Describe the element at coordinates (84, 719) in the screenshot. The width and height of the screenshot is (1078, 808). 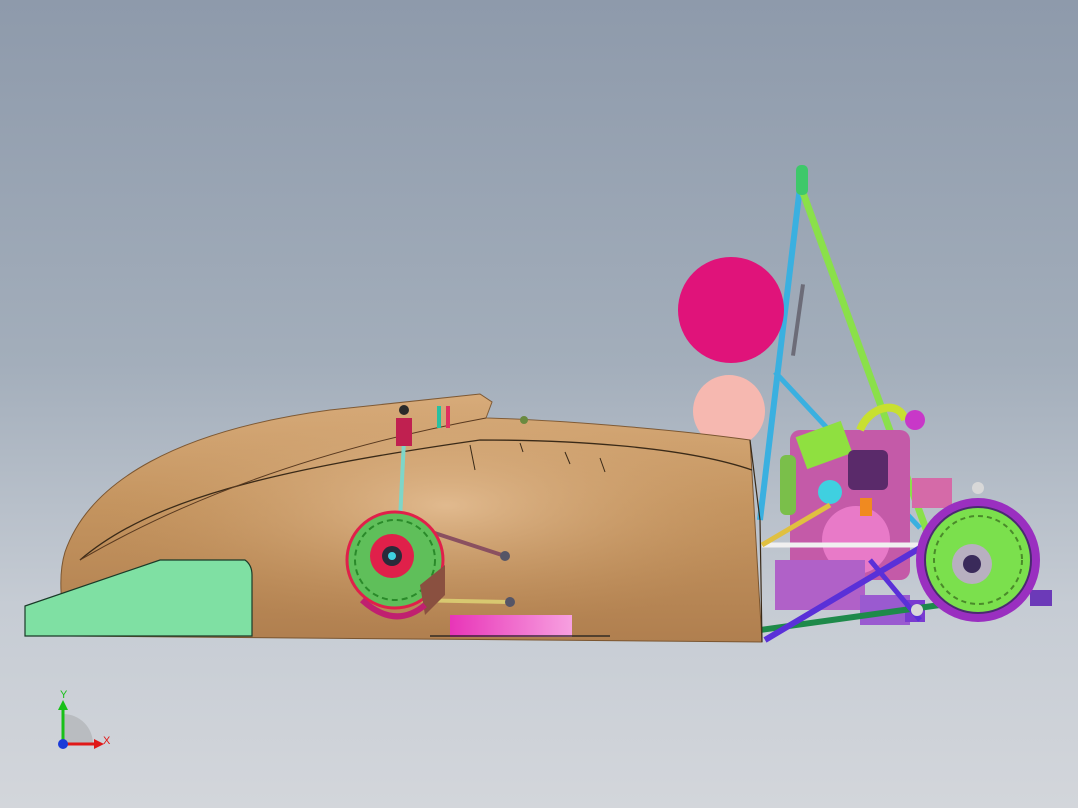
I see `coordinate-triad-icon: Y X` at that location.